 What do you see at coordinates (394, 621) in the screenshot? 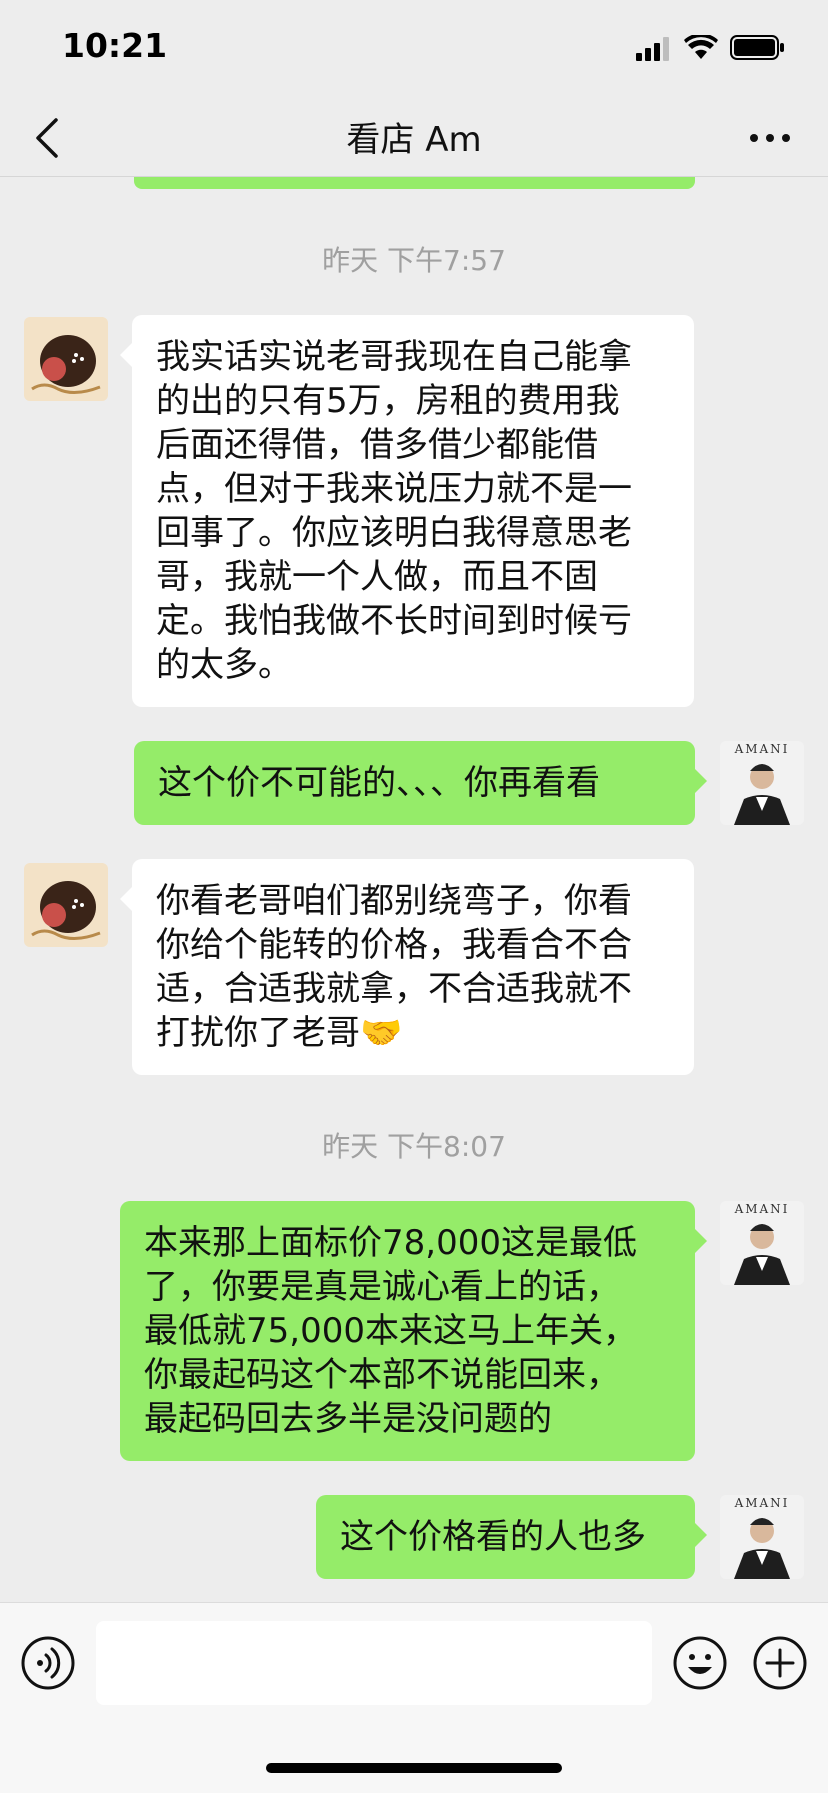
I see `message-line: 定。我怕我做不长时间到时候亏` at bounding box center [394, 621].